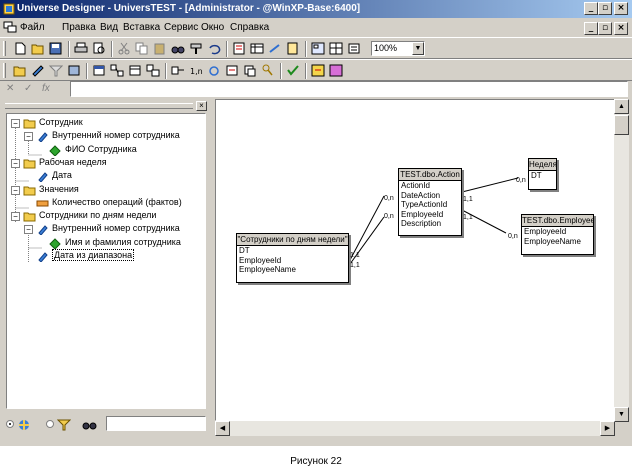  Describe the element at coordinates (430, 205) in the screenshot. I see `table-column: TypeActionId` at that location.